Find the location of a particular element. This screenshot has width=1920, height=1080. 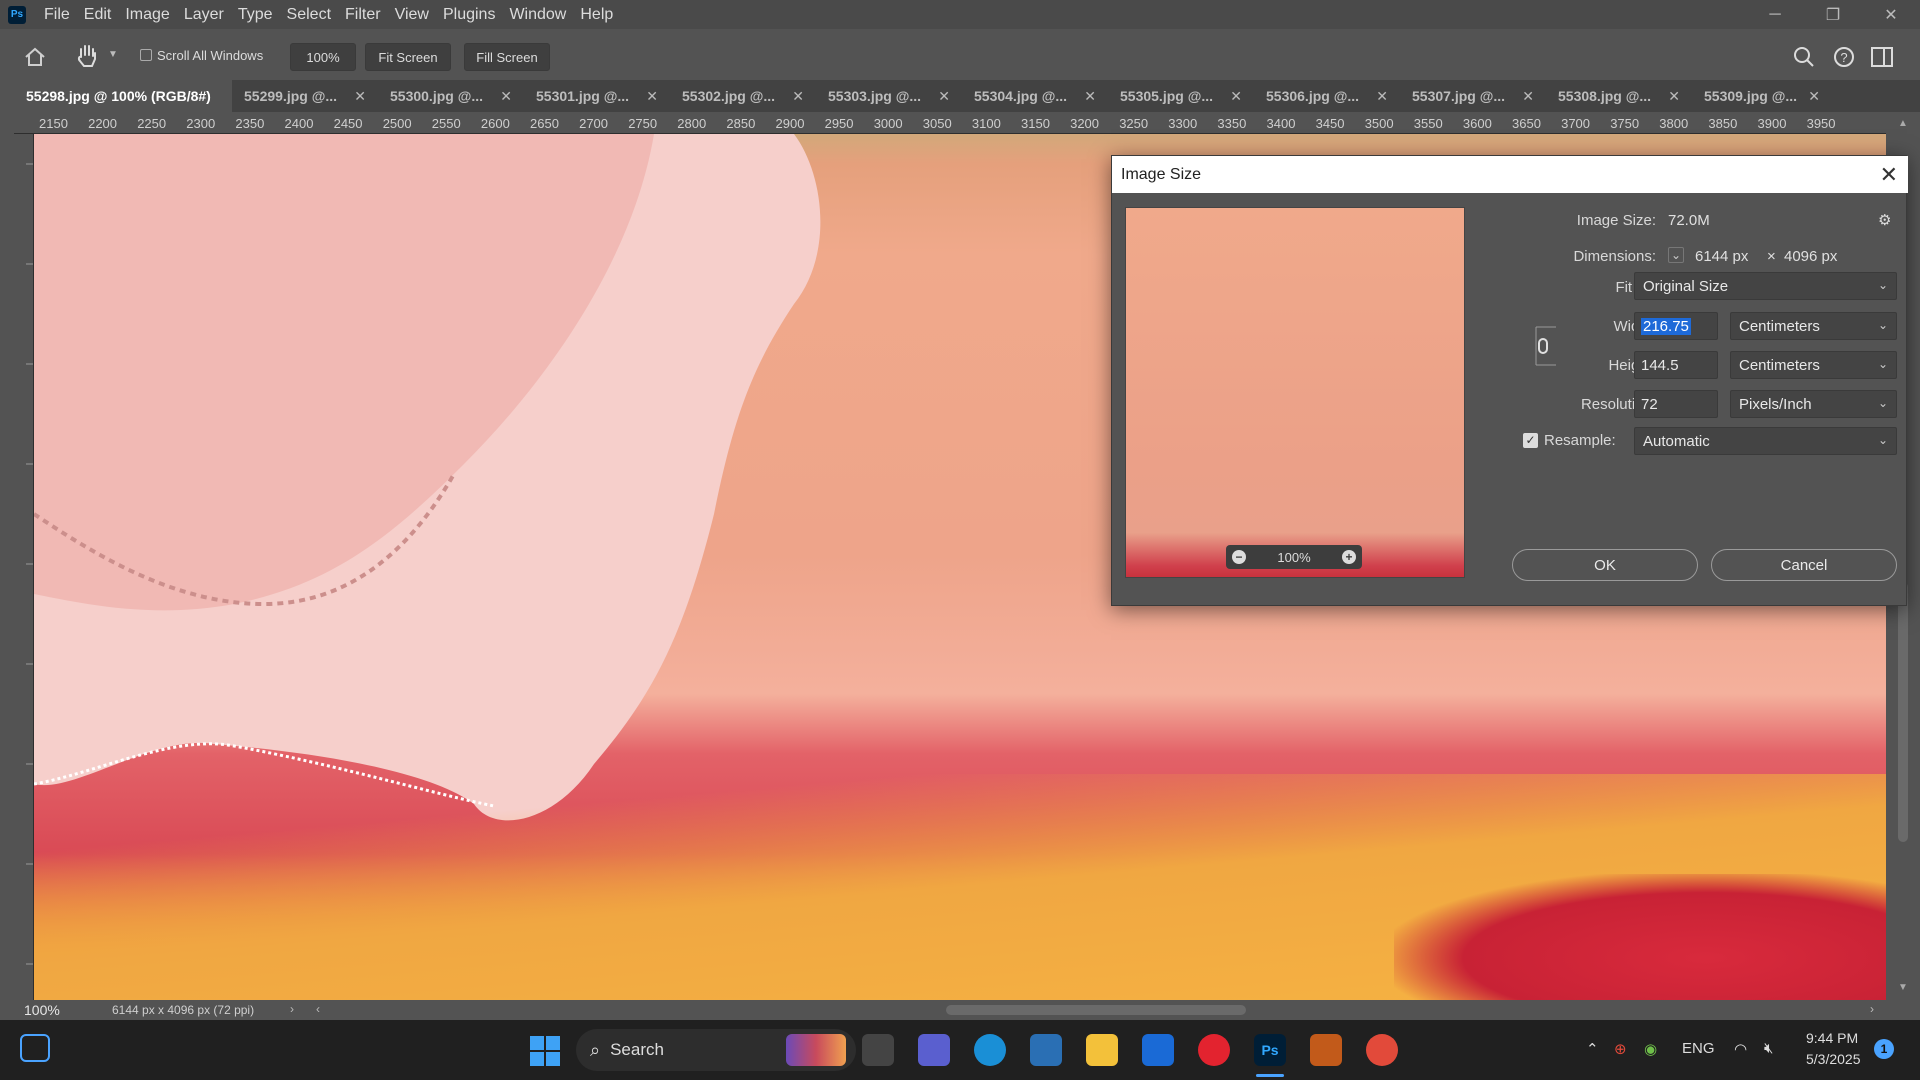

tab-55301: 55301.jpg @... ✕ is located at coordinates (597, 96).